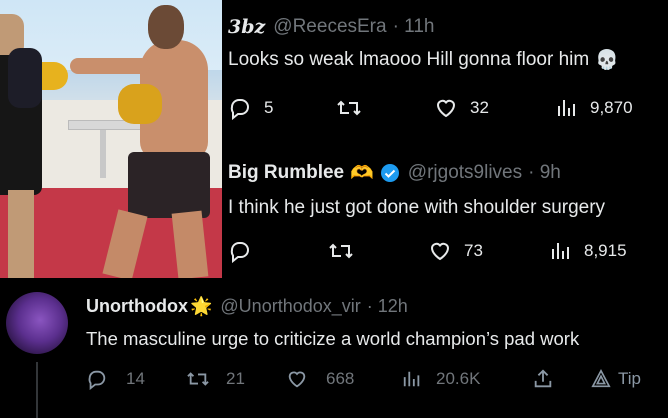  What do you see at coordinates (166, 27) in the screenshot?
I see `photo-fighter-head` at bounding box center [166, 27].